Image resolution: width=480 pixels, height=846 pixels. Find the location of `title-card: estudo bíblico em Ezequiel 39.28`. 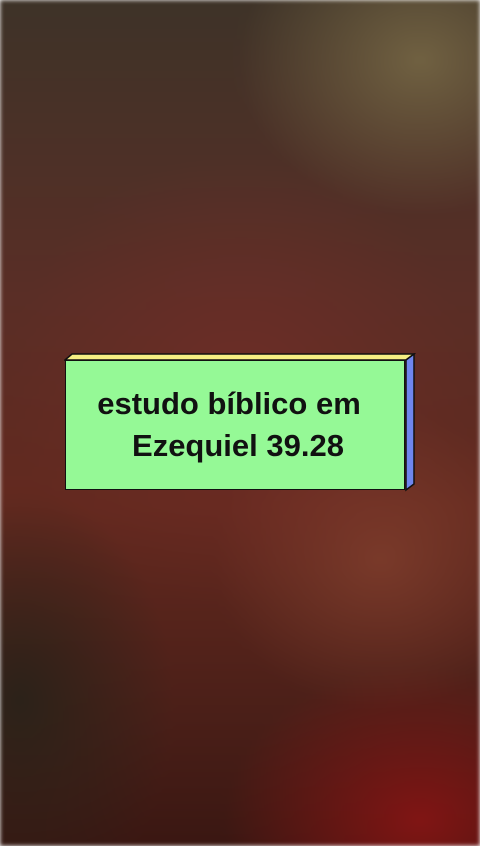

title-card: estudo bíblico em Ezequiel 39.28 is located at coordinates (240, 423).